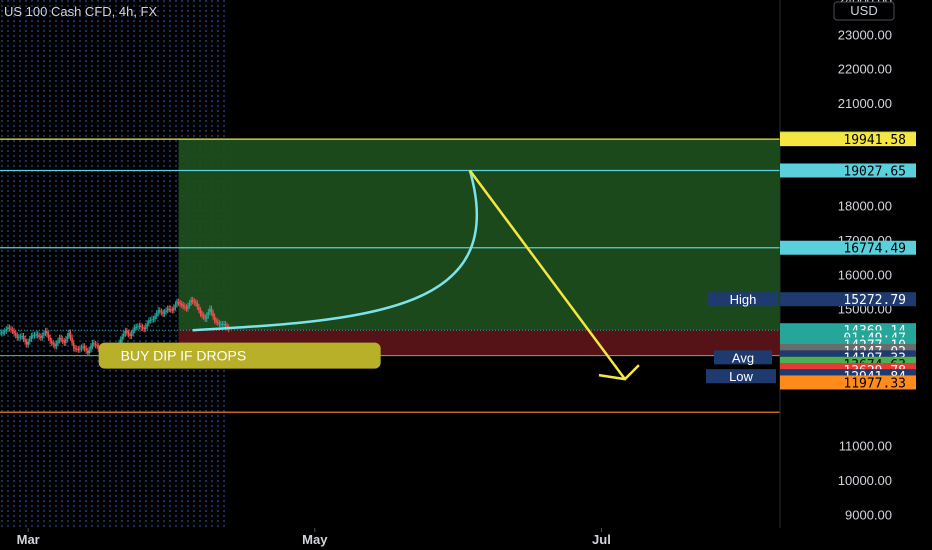 This screenshot has width=932, height=550. What do you see at coordinates (743, 299) in the screenshot?
I see `stat-label-high: High` at bounding box center [743, 299].